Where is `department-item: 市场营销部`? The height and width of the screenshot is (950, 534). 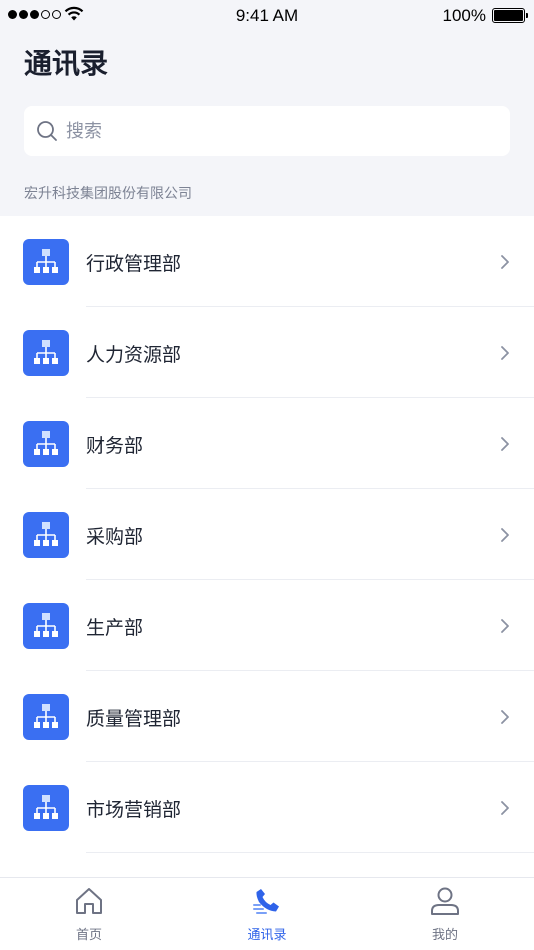
department-item: 市场营销部 is located at coordinates (267, 807).